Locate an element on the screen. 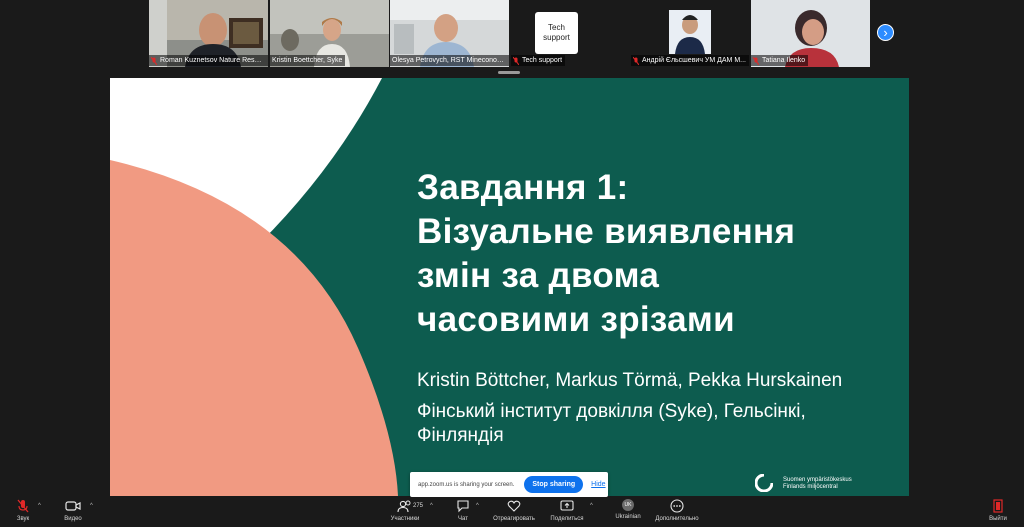 The width and height of the screenshot is (1024, 527). more-options-icon is located at coordinates (677, 506).